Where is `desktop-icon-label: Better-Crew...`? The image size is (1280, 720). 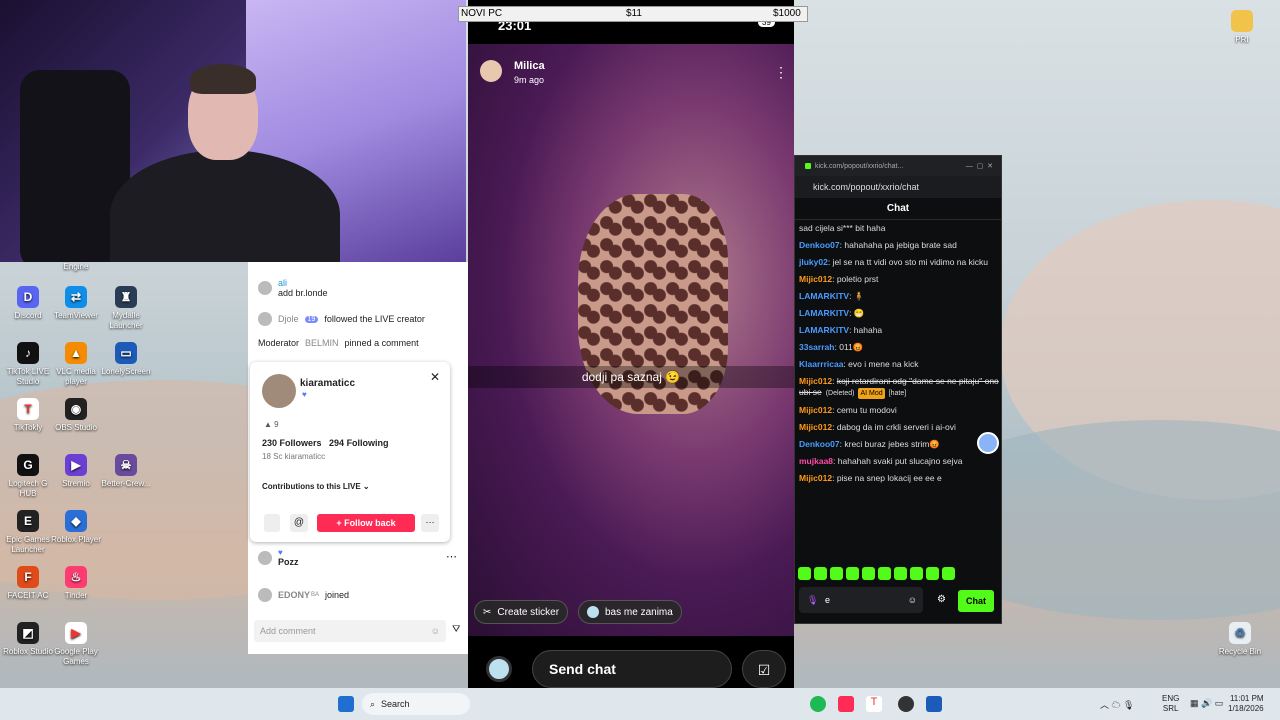
desktop-icon-label: Better-Crew... is located at coordinates (126, 483).